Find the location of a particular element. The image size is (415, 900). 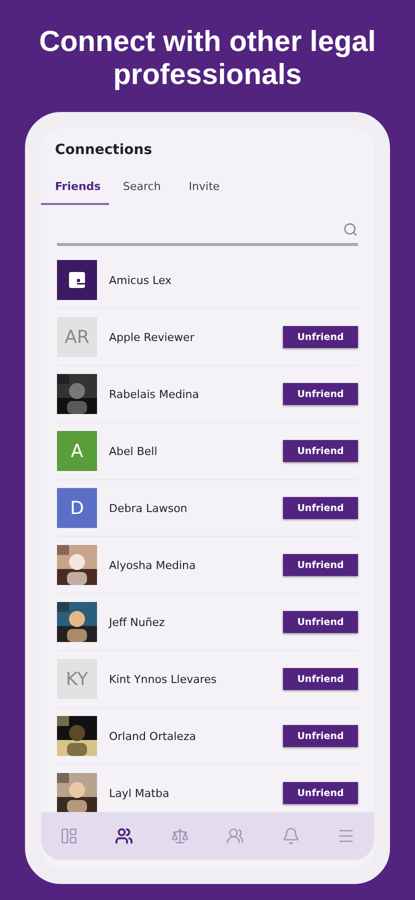

friend-name: Abel Bell is located at coordinates (133, 451).